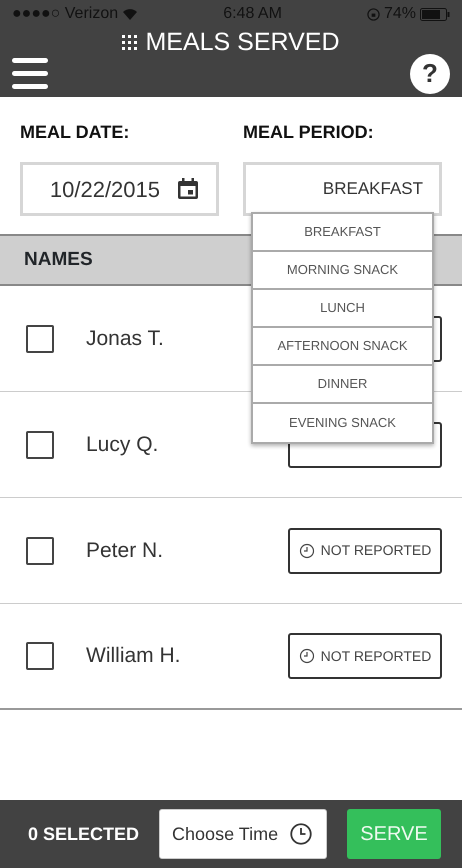 Image resolution: width=462 pixels, height=868 pixels. What do you see at coordinates (188, 189) in the screenshot?
I see `calendar-icon` at bounding box center [188, 189].